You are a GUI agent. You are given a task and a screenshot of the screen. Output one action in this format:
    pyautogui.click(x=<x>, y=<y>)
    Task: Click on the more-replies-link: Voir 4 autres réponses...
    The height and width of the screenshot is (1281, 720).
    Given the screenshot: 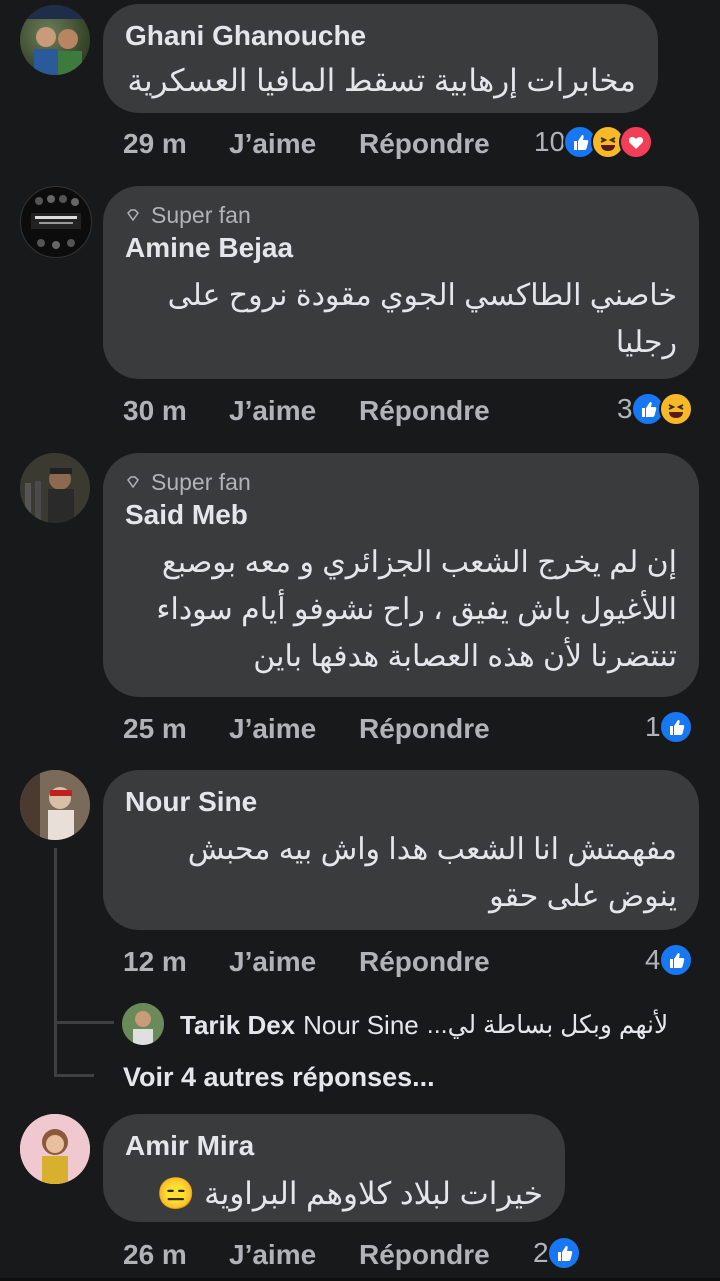 What is the action you would take?
    pyautogui.click(x=279, y=1077)
    